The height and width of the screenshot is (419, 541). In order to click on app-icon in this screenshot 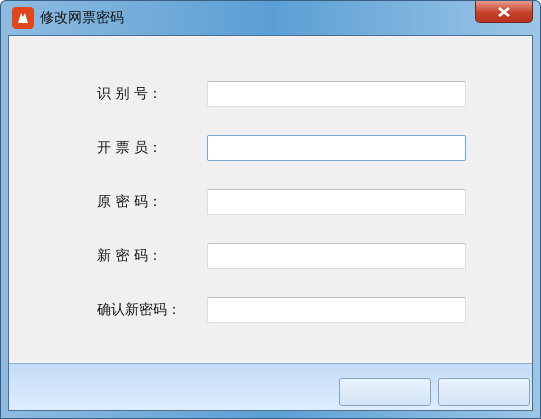, I will do `click(23, 18)`.